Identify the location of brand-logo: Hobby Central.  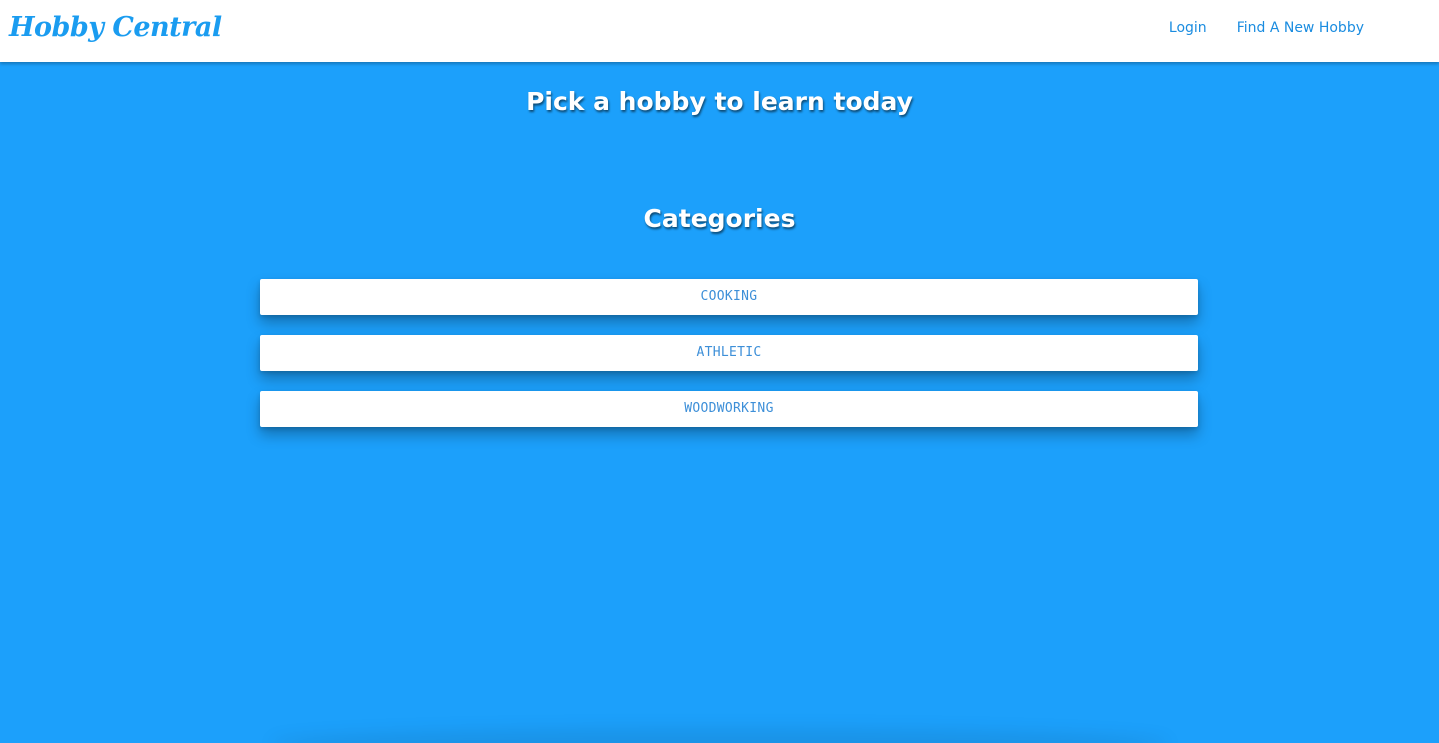
(115, 27).